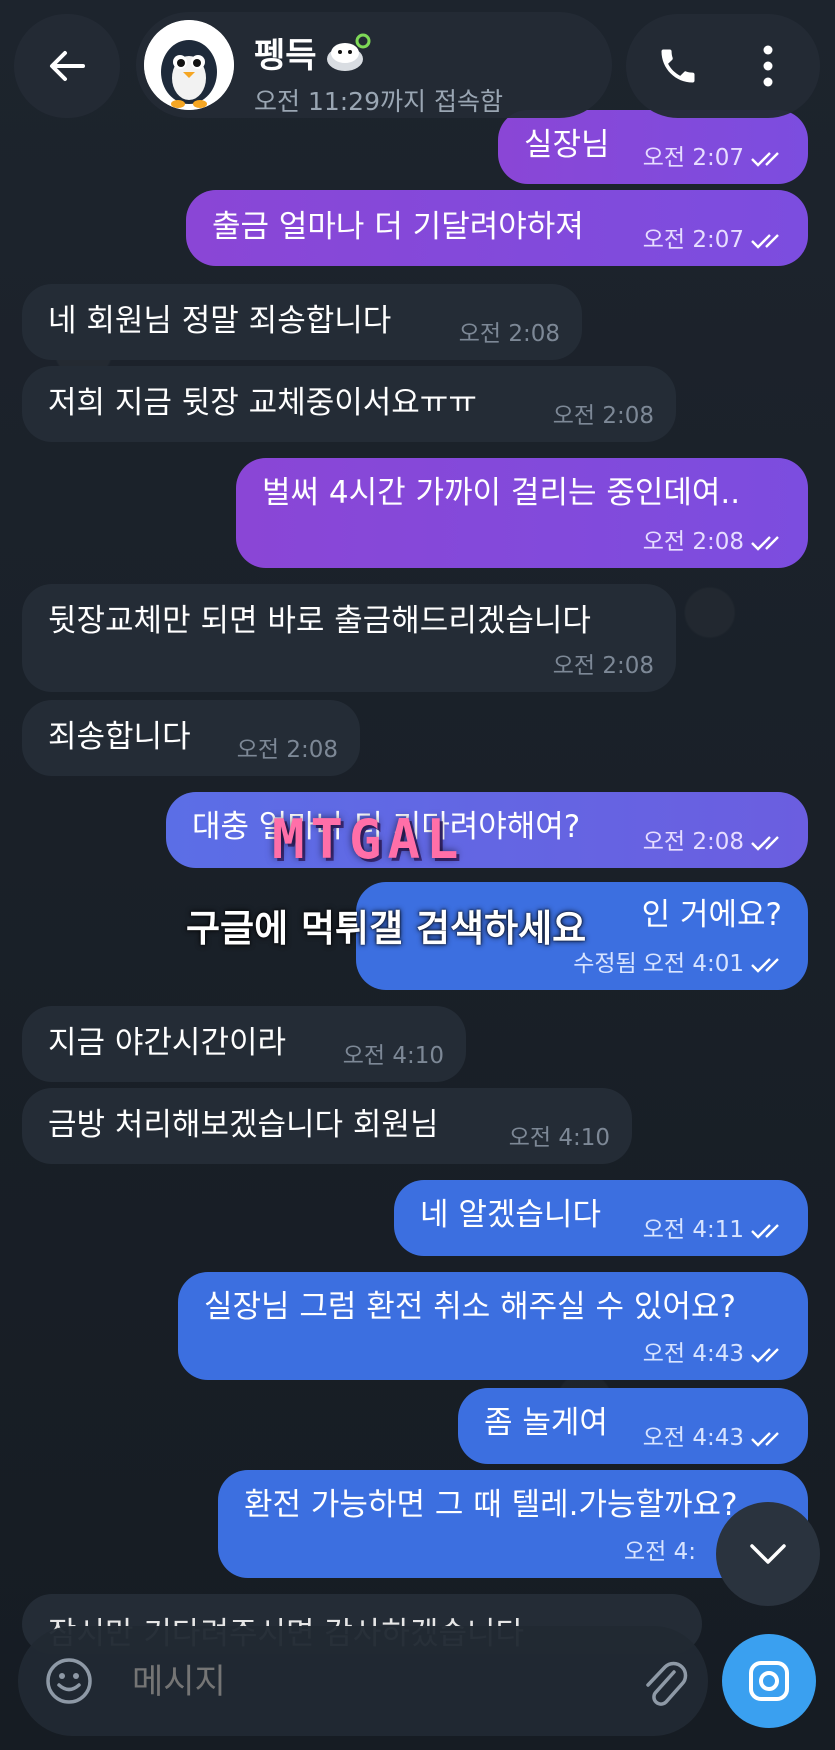 The image size is (835, 1750). Describe the element at coordinates (693, 964) in the screenshot. I see `message-time: 오전 4:01` at that location.